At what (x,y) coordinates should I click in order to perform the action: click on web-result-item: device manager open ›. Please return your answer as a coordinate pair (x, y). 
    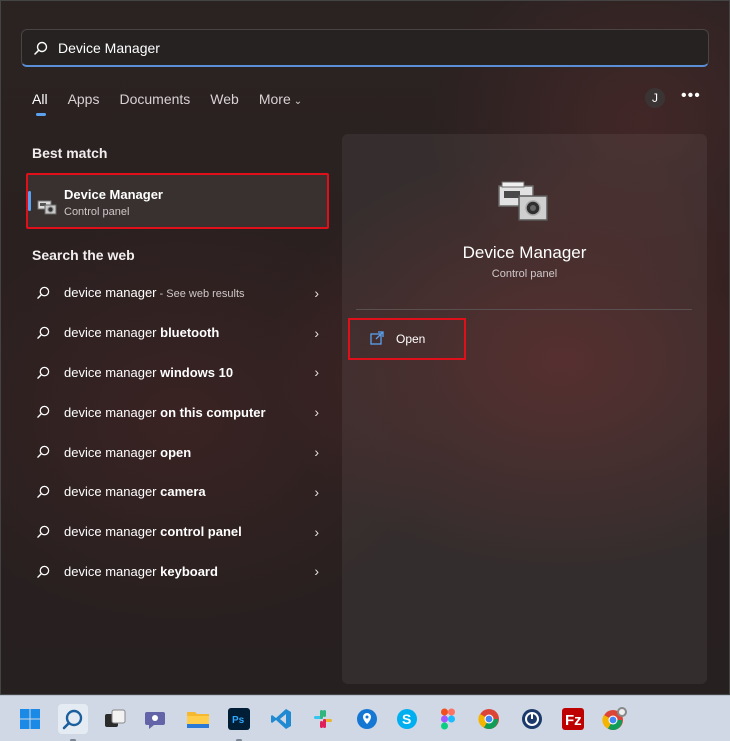
    Looking at the image, I should click on (178, 452).